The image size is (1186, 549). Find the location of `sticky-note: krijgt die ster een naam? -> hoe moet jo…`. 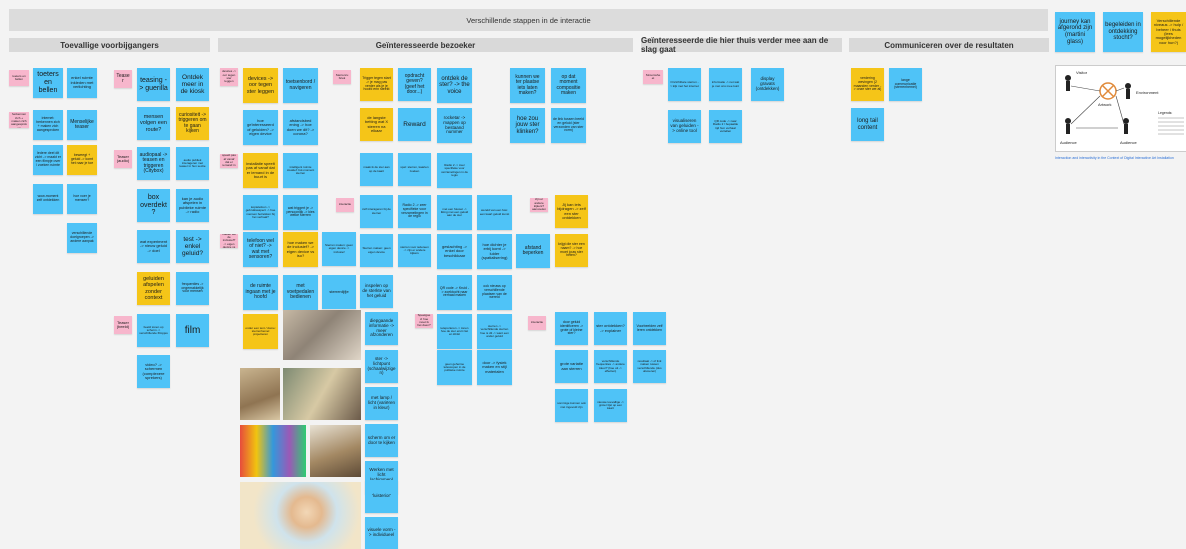

sticky-note: krijgt die ster een naam? -> hoe moet jo… is located at coordinates (571, 250).